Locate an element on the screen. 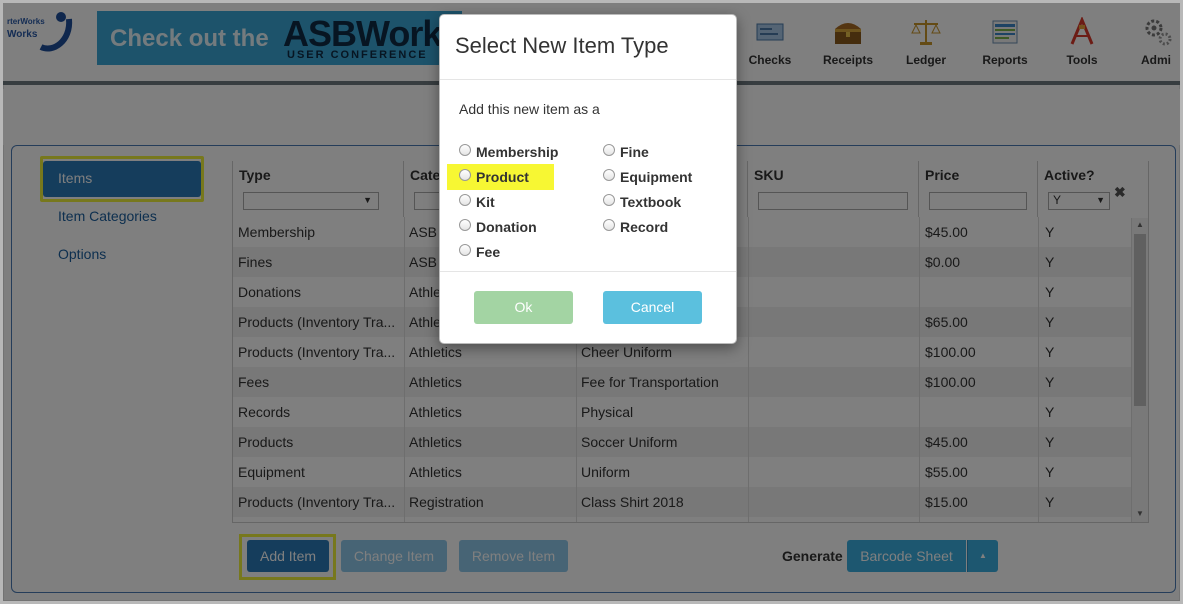  option-label: Kit is located at coordinates (485, 202).